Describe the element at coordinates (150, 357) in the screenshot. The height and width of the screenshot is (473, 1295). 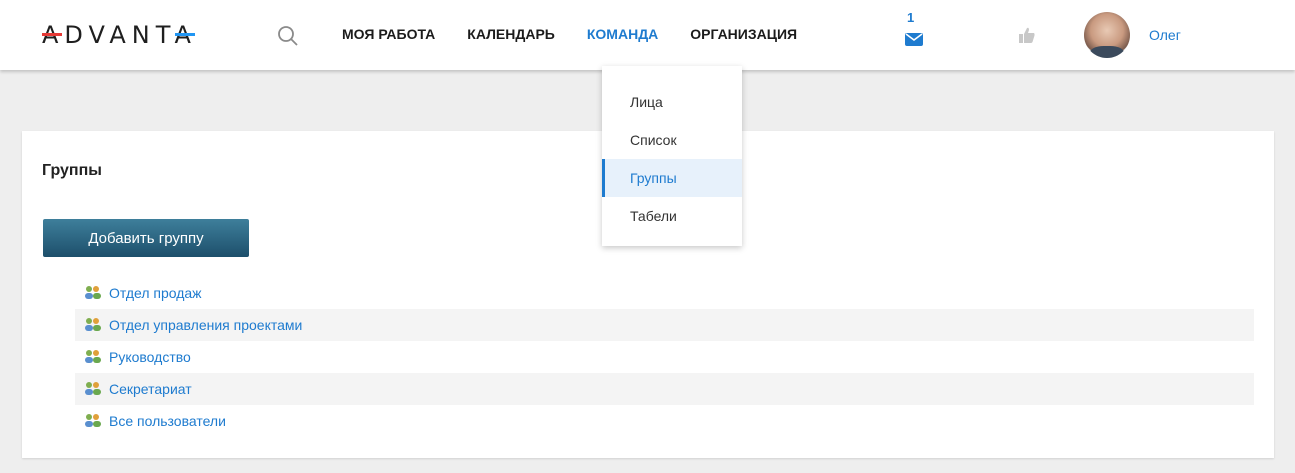
I see `group-link: Руководство` at that location.